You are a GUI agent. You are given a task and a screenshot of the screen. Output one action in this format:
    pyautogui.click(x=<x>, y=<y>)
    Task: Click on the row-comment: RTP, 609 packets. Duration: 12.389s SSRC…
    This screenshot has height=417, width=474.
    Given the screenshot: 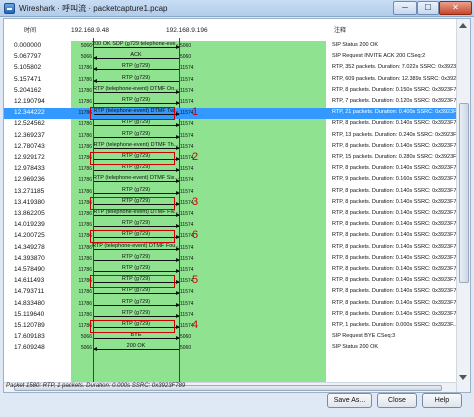 What is the action you would take?
    pyautogui.click(x=399, y=78)
    